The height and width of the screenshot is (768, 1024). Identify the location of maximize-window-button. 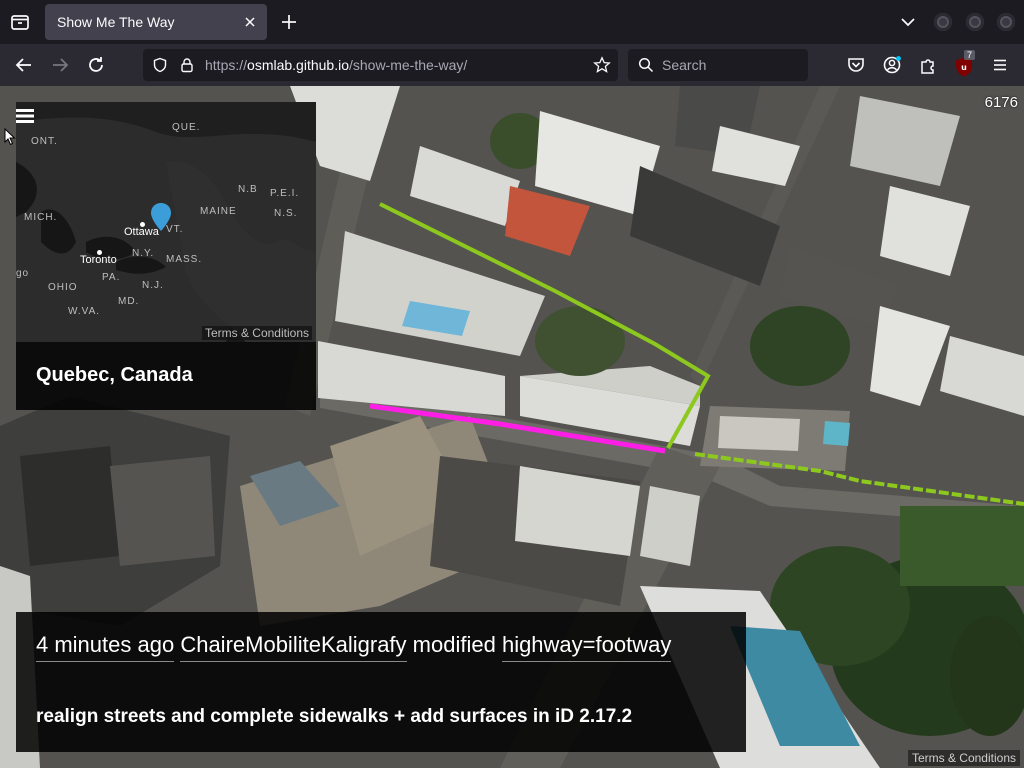
(975, 22).